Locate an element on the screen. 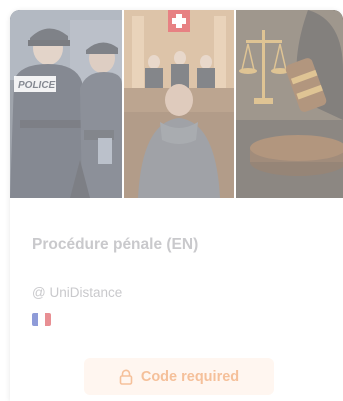  code-required-button: Code required is located at coordinates (179, 376).